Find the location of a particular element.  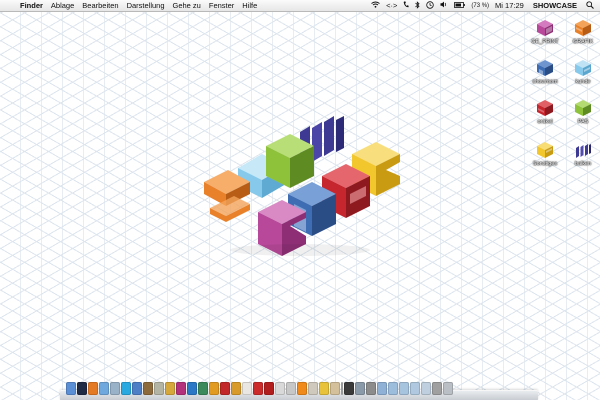

menu-ablage: Ablage is located at coordinates (62, 5).